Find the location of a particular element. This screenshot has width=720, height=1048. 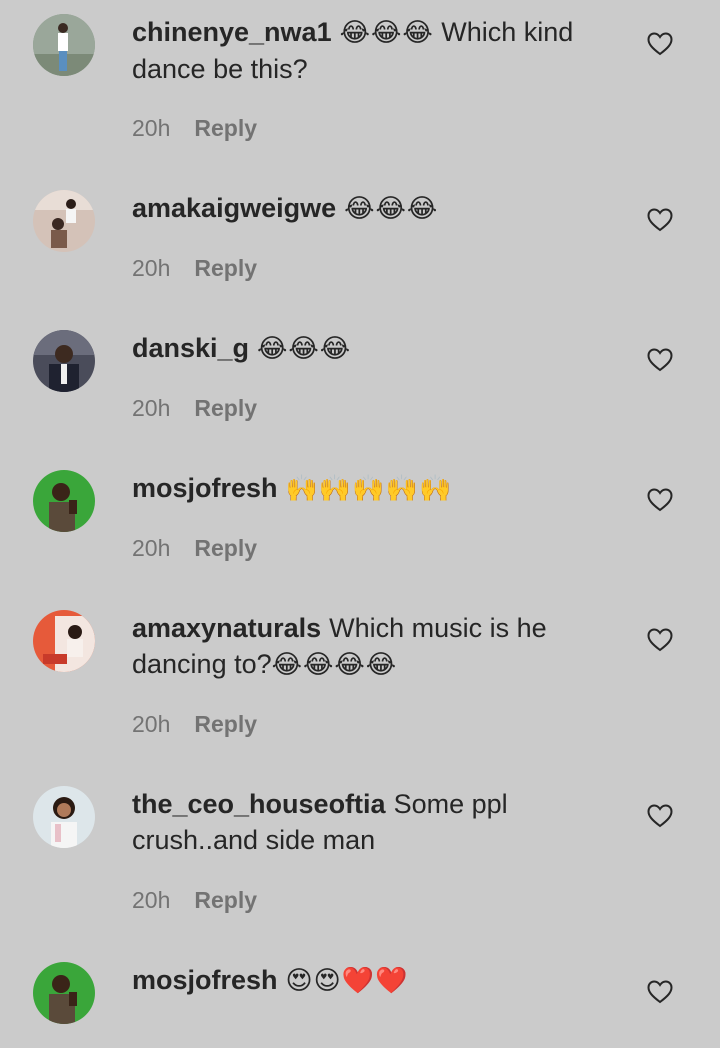

comment-username: the_ceo_houseoftia is located at coordinates (259, 804).